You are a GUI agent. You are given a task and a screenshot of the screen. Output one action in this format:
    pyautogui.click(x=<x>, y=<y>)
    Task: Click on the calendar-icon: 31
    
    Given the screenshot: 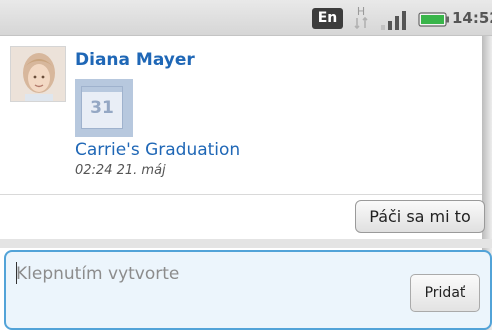 What is the action you would take?
    pyautogui.click(x=104, y=108)
    